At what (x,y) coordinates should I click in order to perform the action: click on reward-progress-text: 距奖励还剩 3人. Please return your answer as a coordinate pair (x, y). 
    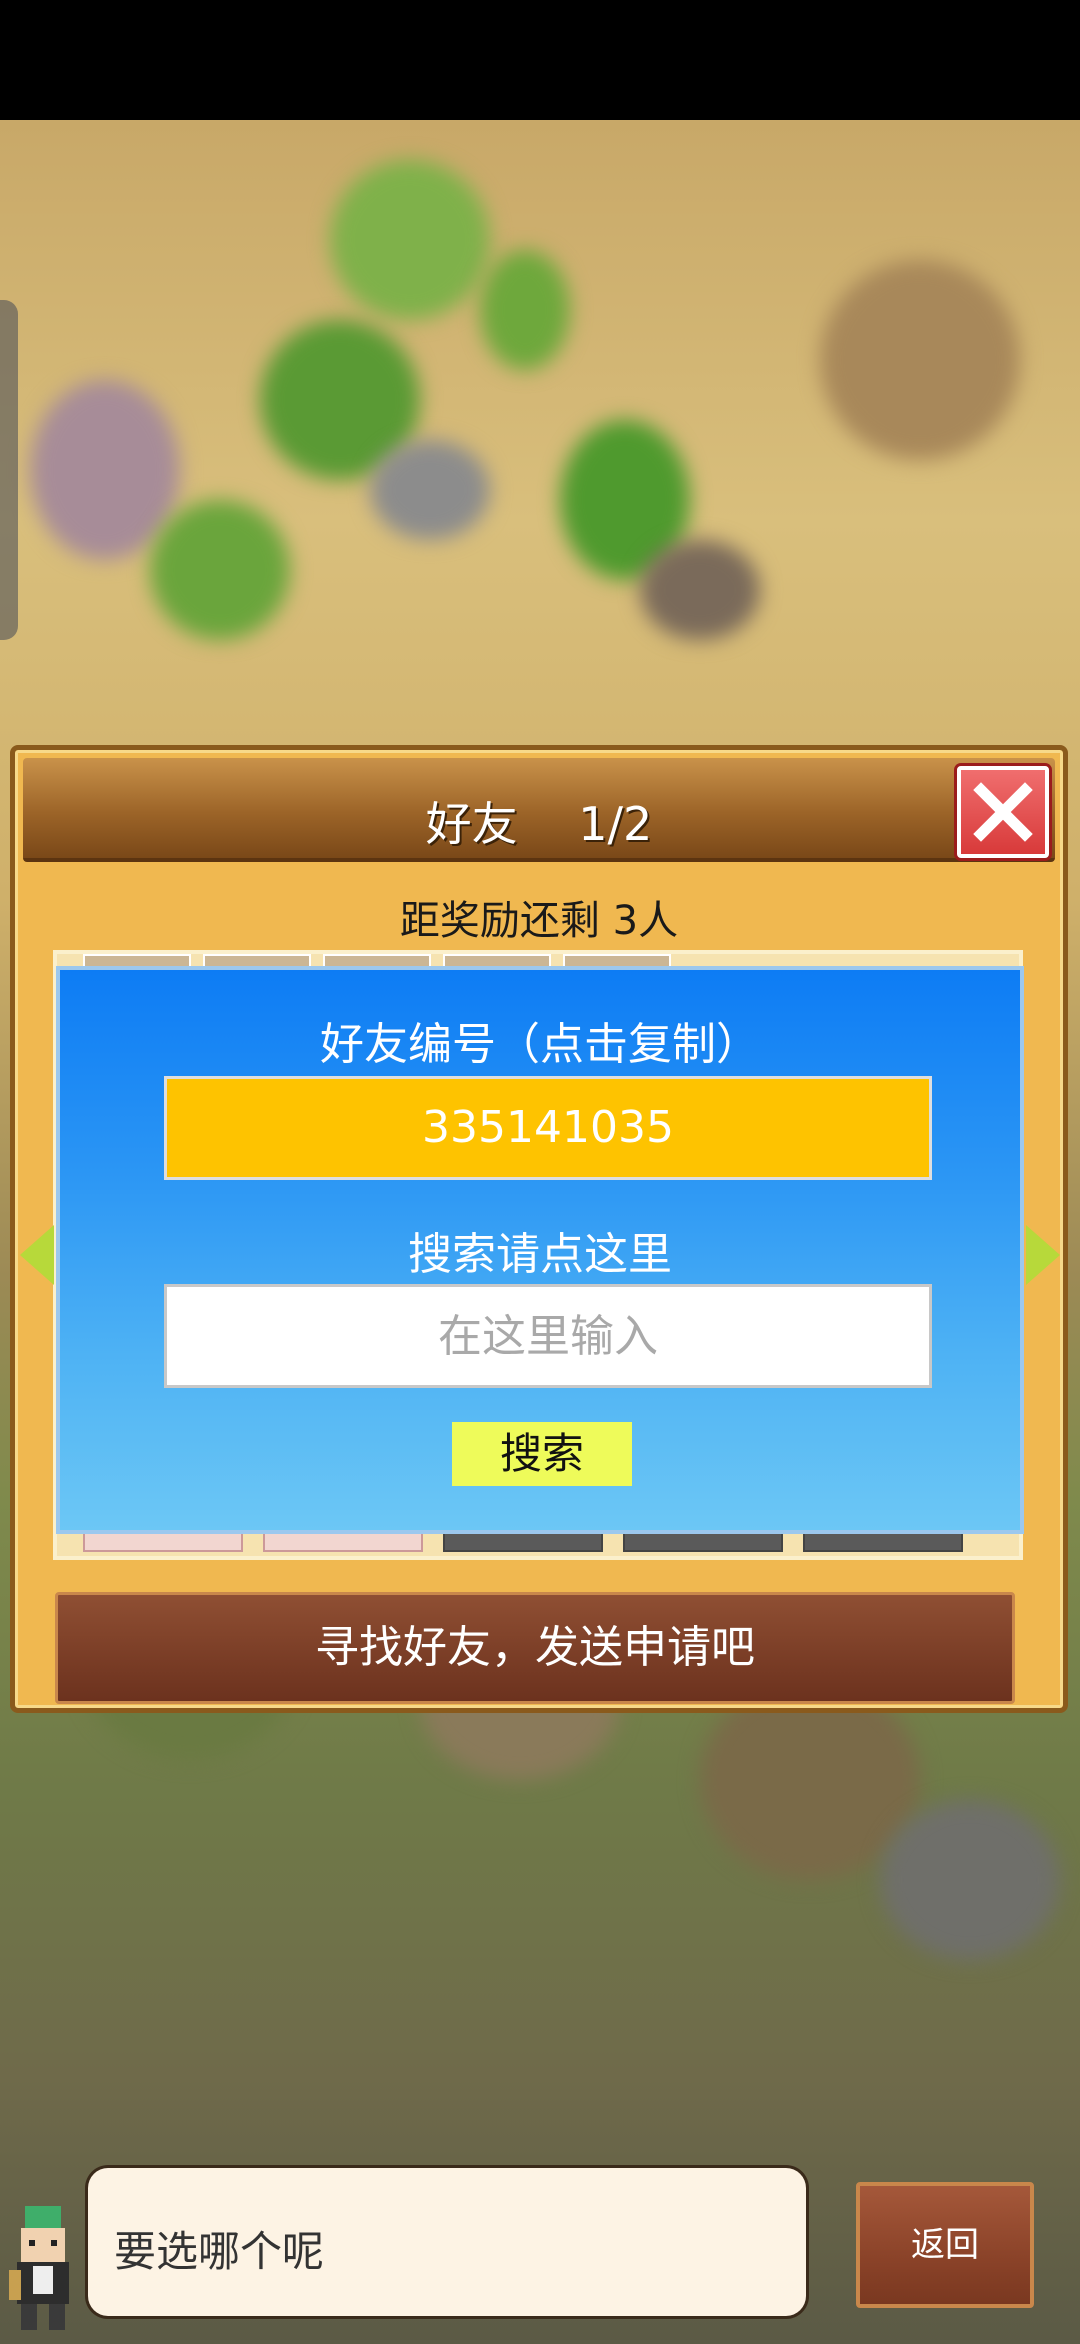
    Looking at the image, I should click on (539, 921).